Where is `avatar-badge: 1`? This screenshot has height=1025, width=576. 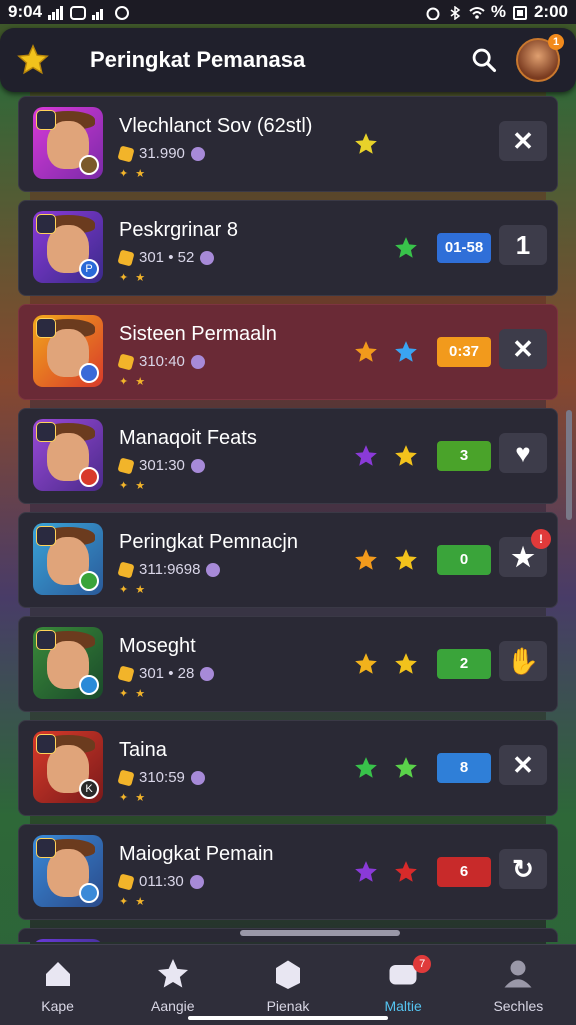
avatar-badge: 1 is located at coordinates (556, 42).